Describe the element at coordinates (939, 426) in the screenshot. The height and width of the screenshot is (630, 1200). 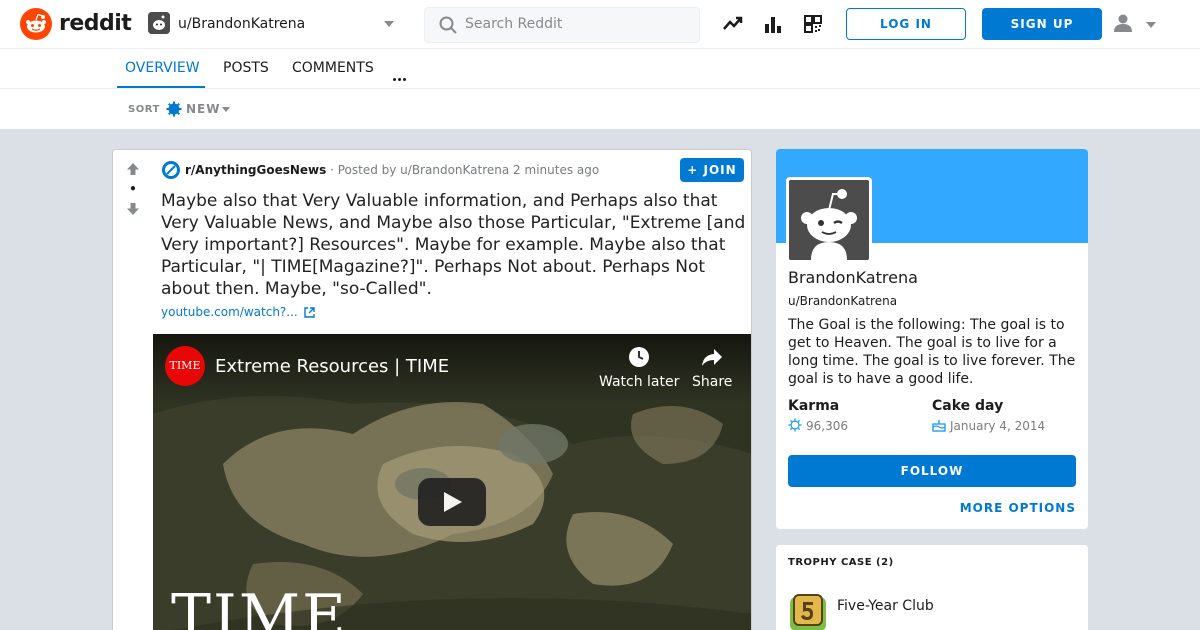
I see `cake-icon` at that location.